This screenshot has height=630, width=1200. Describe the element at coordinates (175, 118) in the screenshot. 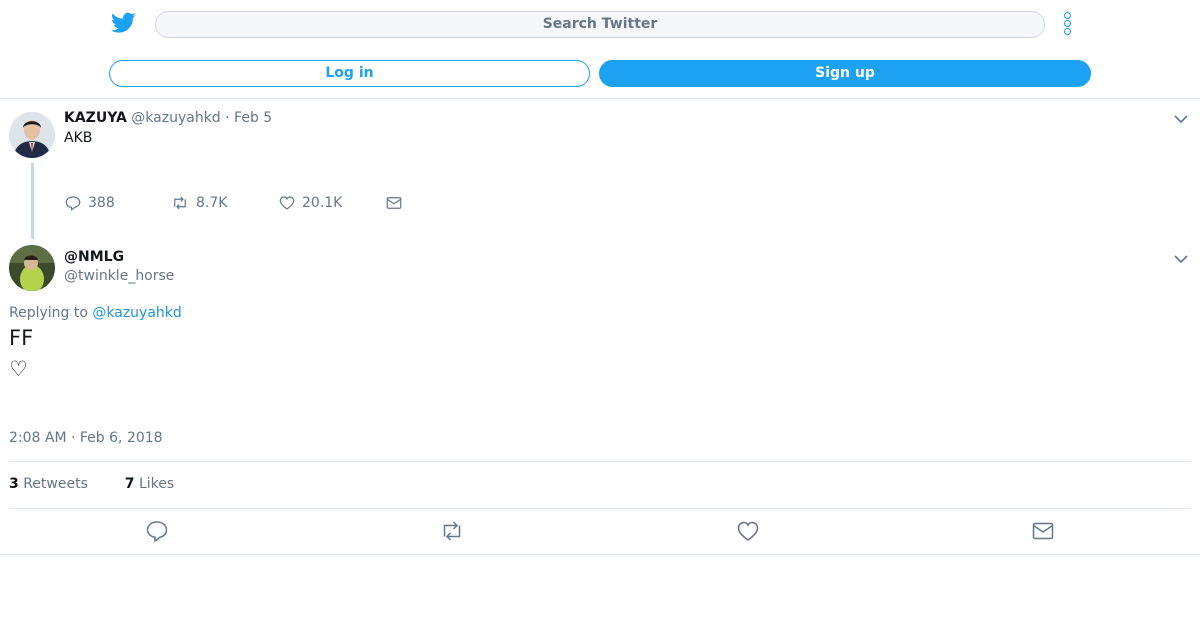

I see `user-handle: @kazuyahkd` at that location.